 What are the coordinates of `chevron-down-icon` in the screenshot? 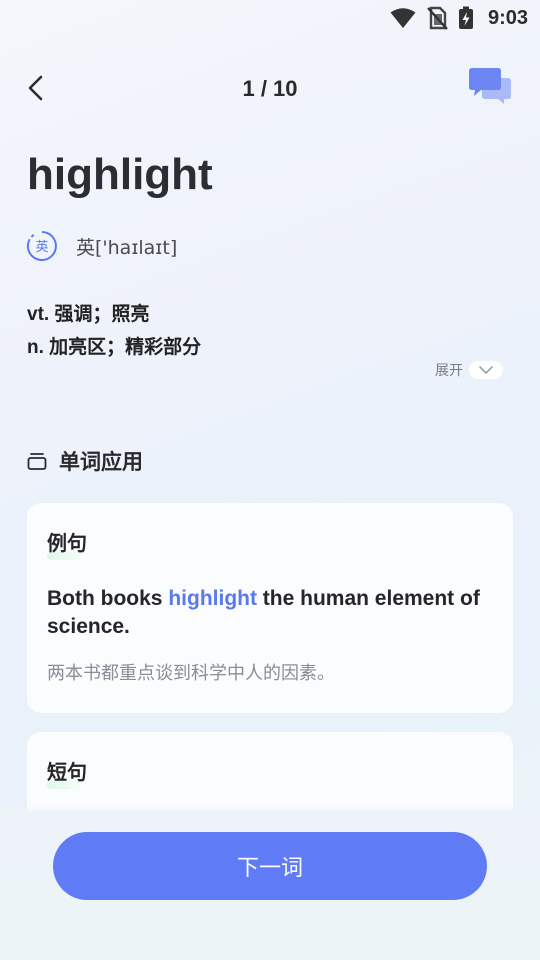 It's located at (486, 370).